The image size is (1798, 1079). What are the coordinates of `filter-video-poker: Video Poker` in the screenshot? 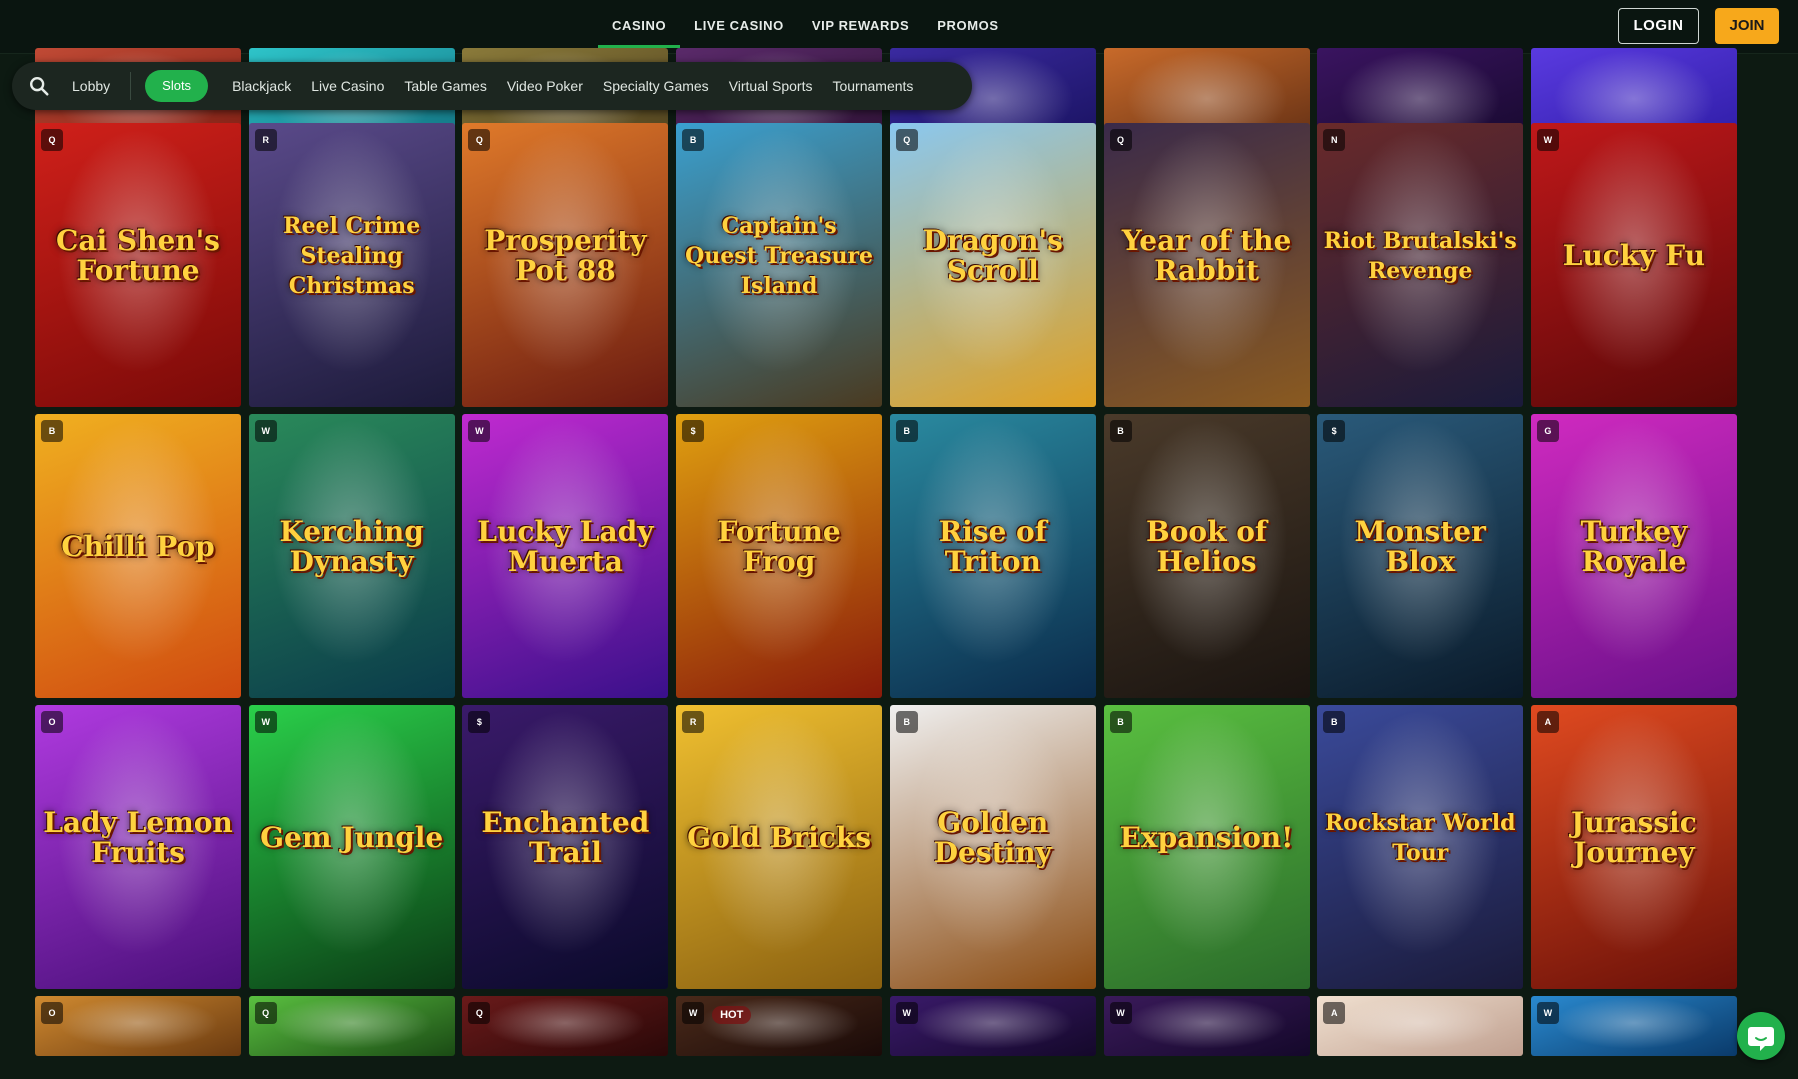 It's located at (545, 86).